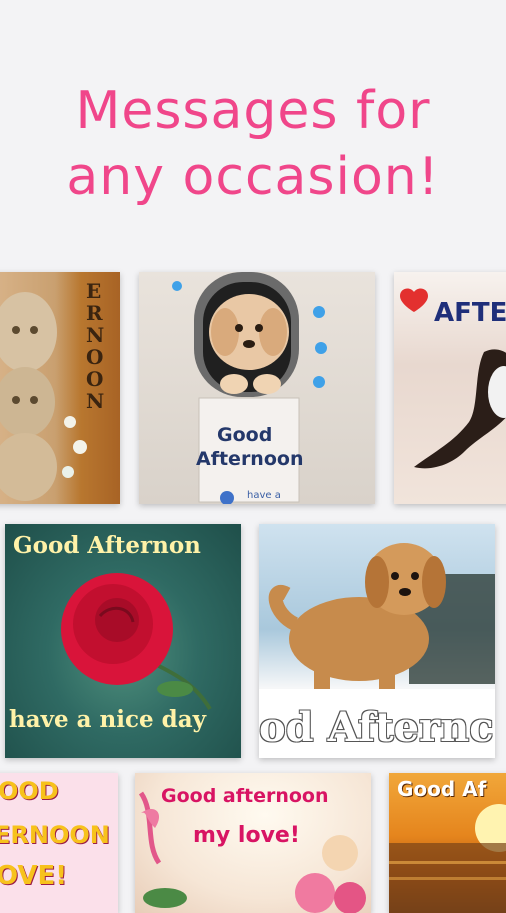 This screenshot has width=506, height=913. I want to click on card-dog-snow: od Afternc, so click(377, 641).